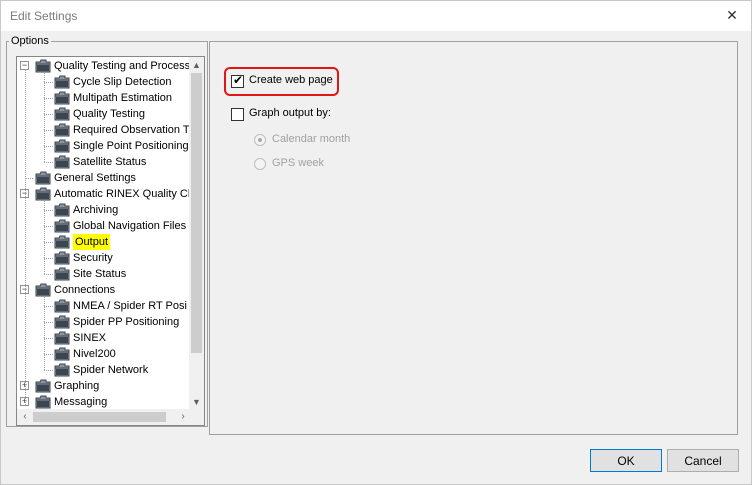 This screenshot has height=485, width=752. What do you see at coordinates (129, 226) in the screenshot?
I see `tree-node-label: Global Navigation Files` at bounding box center [129, 226].